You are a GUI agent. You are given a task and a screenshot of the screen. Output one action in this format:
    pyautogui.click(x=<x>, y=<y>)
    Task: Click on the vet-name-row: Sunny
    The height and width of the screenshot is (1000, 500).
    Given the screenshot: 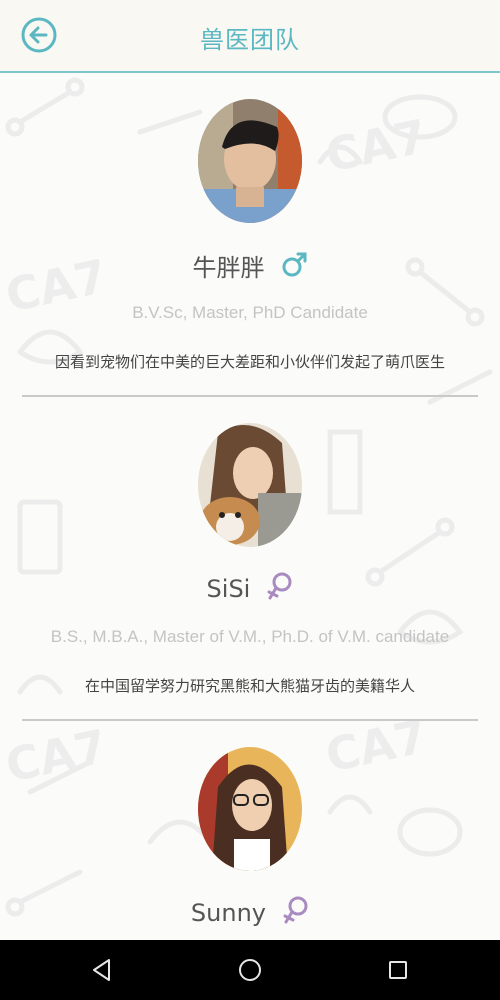 What is the action you would take?
    pyautogui.click(x=250, y=916)
    